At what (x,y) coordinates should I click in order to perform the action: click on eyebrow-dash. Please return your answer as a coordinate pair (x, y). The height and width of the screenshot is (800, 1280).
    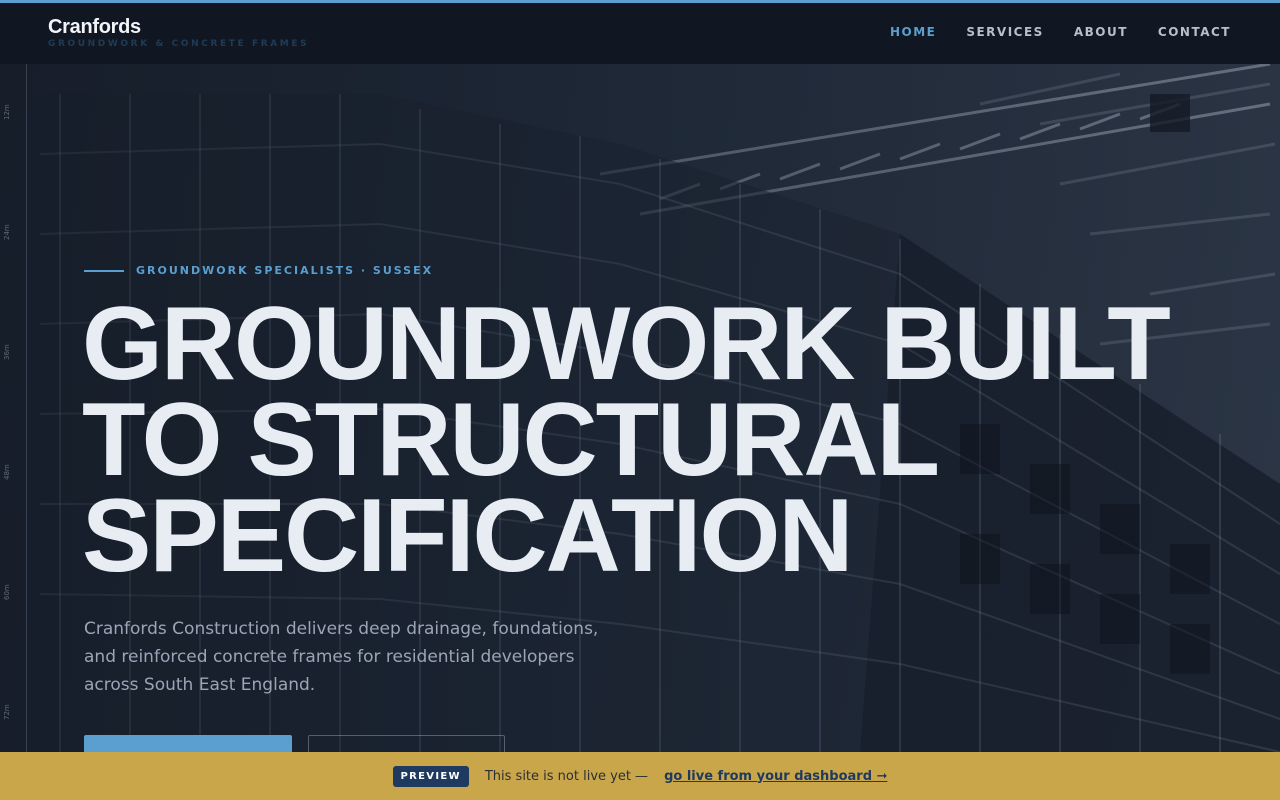
    Looking at the image, I should click on (104, 270).